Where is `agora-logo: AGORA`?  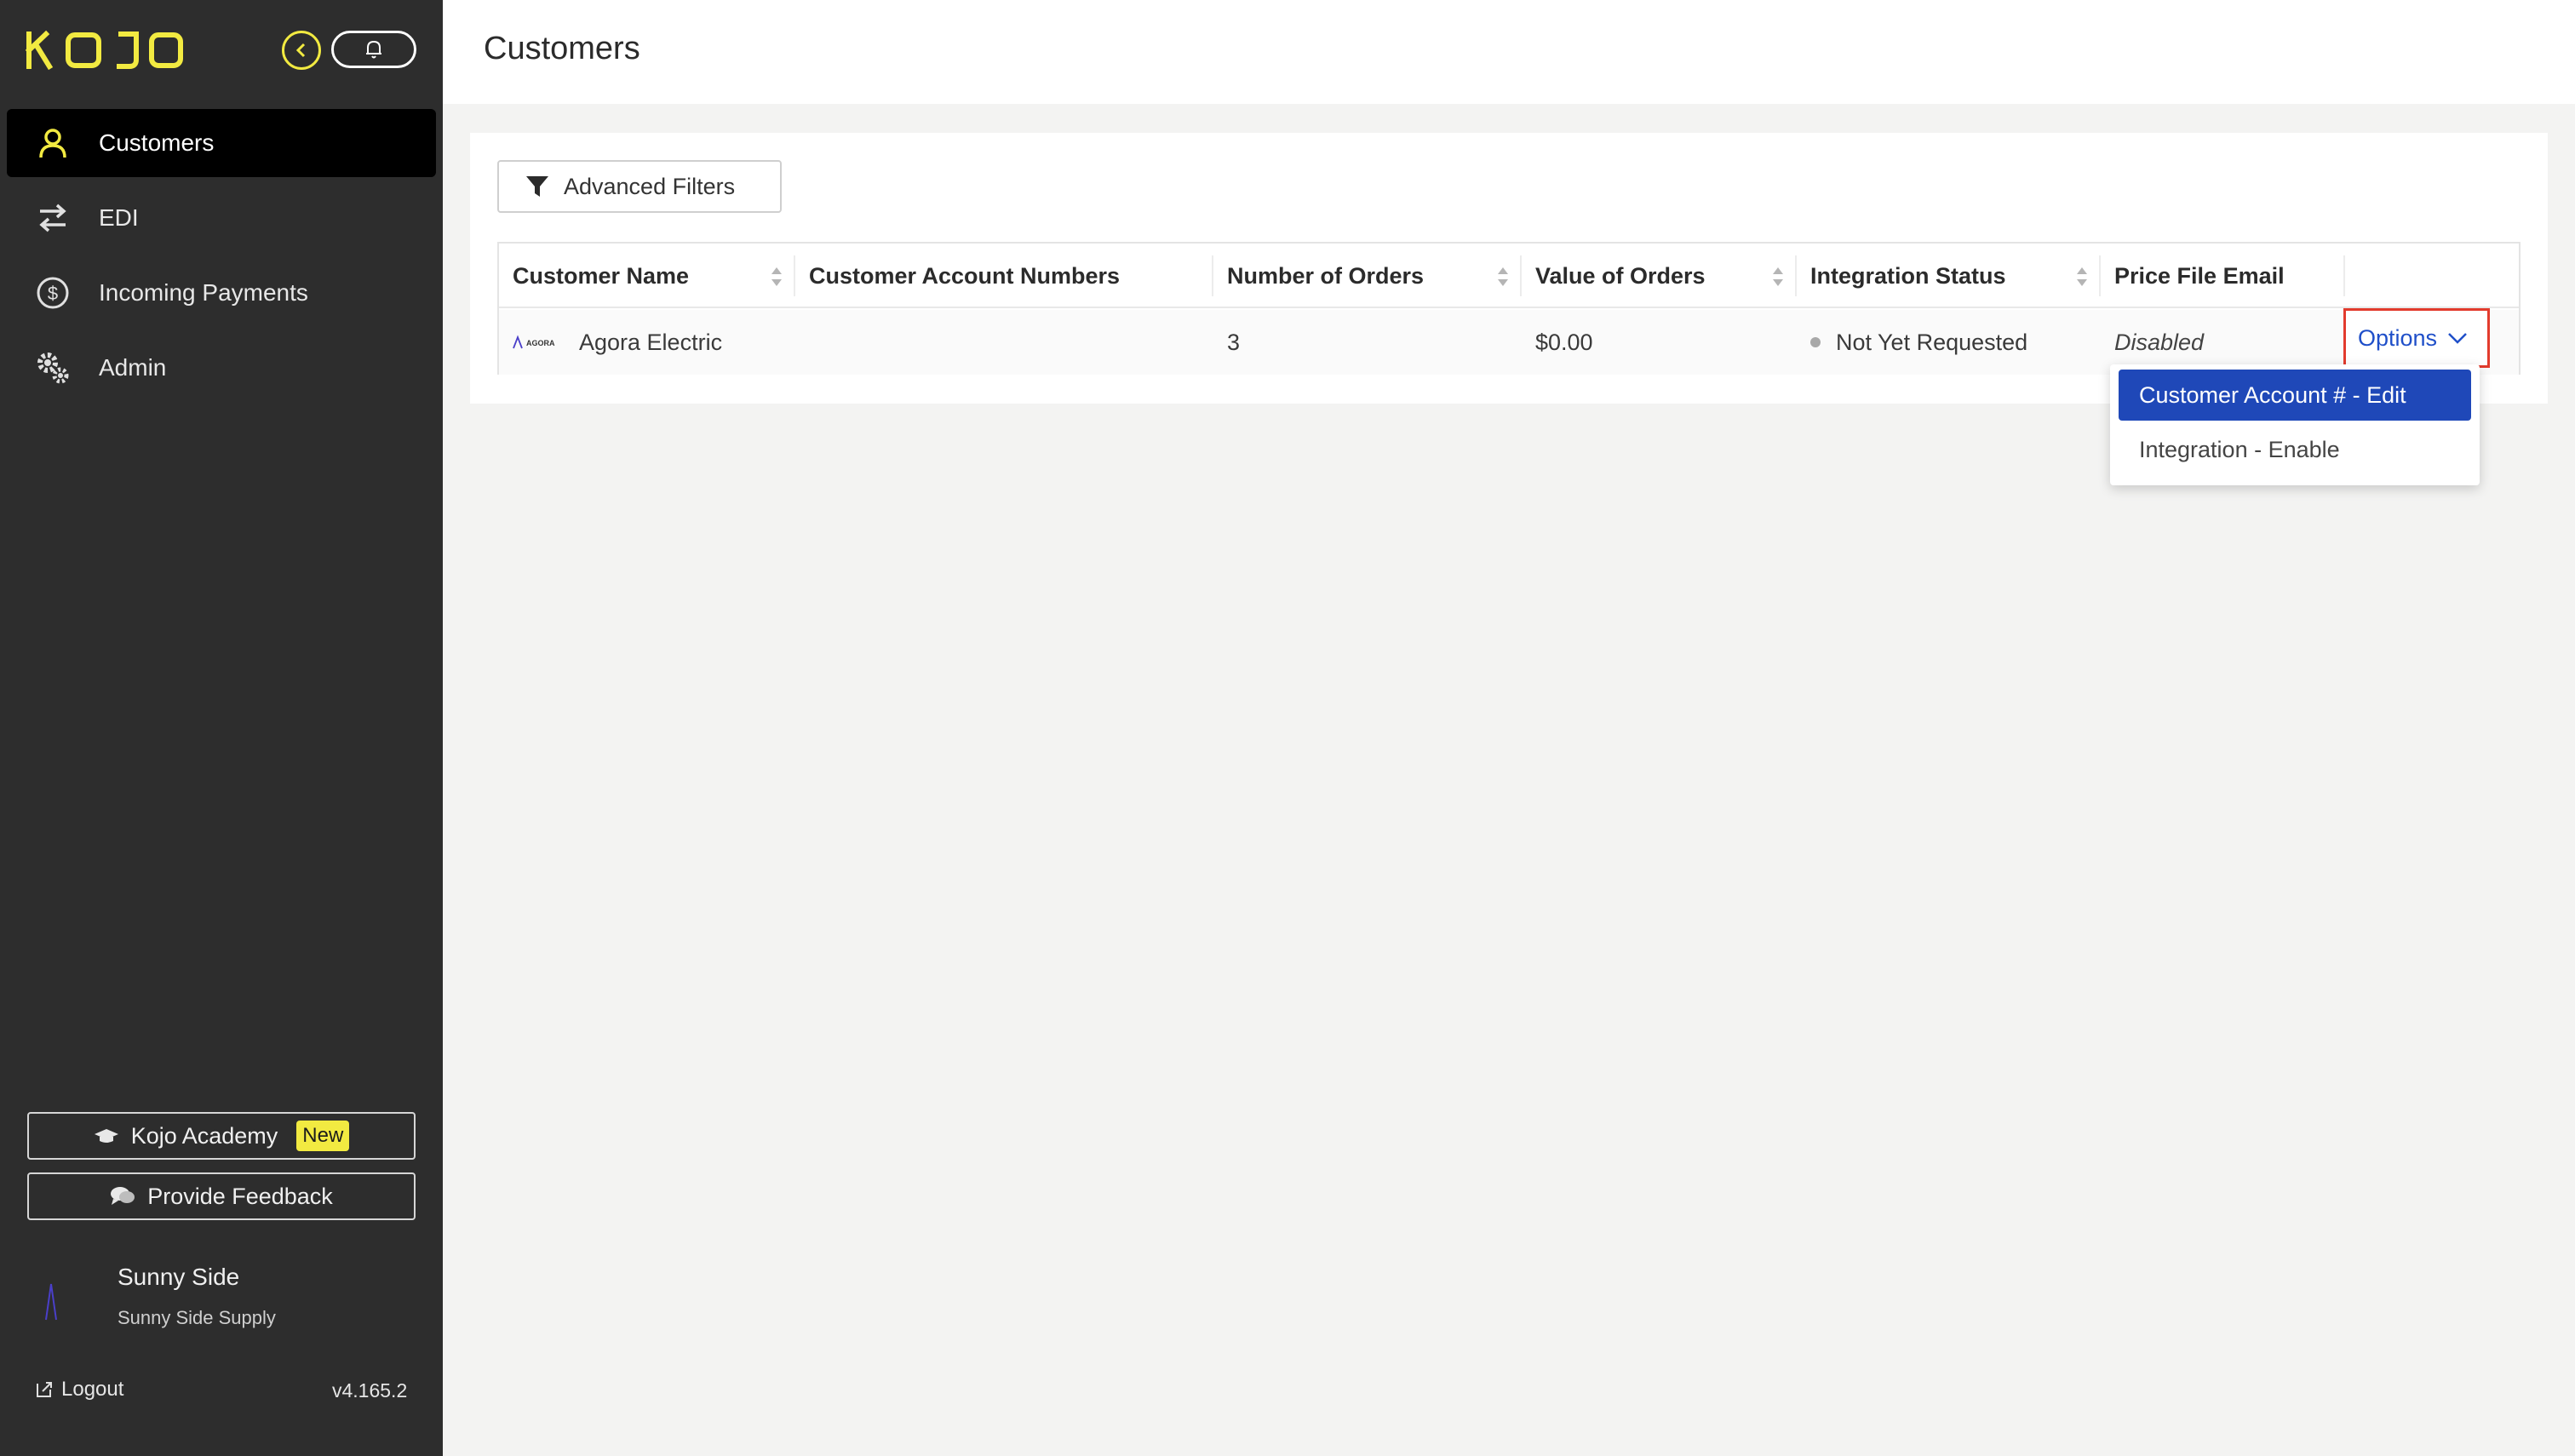
agora-logo: AGORA is located at coordinates (539, 342).